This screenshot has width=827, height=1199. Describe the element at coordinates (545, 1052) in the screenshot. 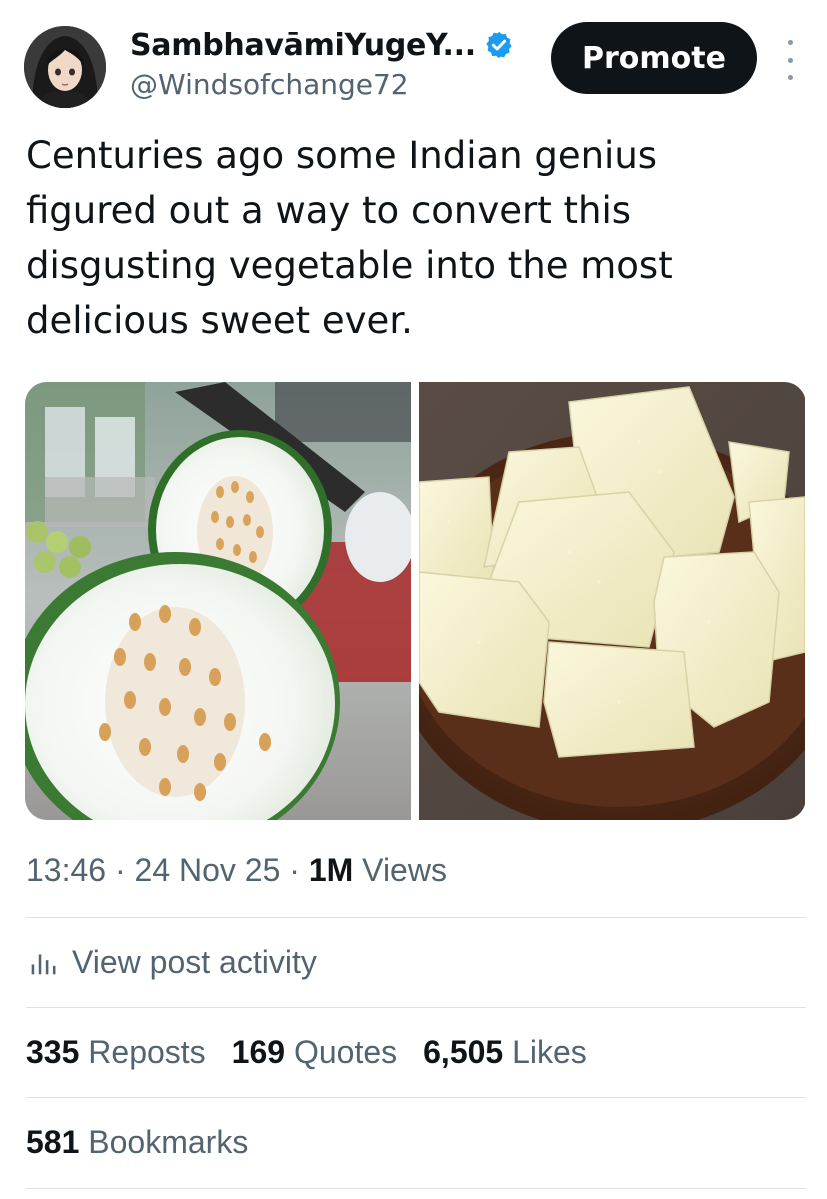

I see `likes-label: Likes` at that location.